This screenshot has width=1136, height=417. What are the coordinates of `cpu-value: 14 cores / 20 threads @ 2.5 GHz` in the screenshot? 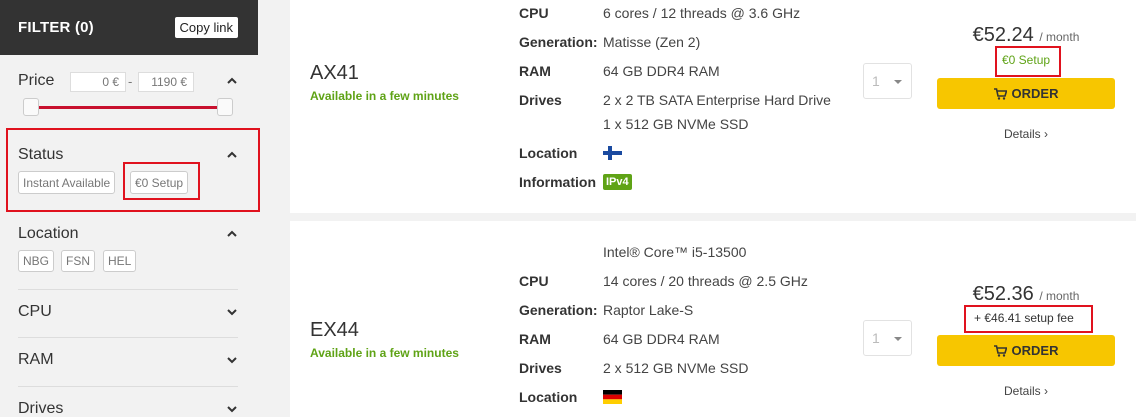 It's located at (705, 281).